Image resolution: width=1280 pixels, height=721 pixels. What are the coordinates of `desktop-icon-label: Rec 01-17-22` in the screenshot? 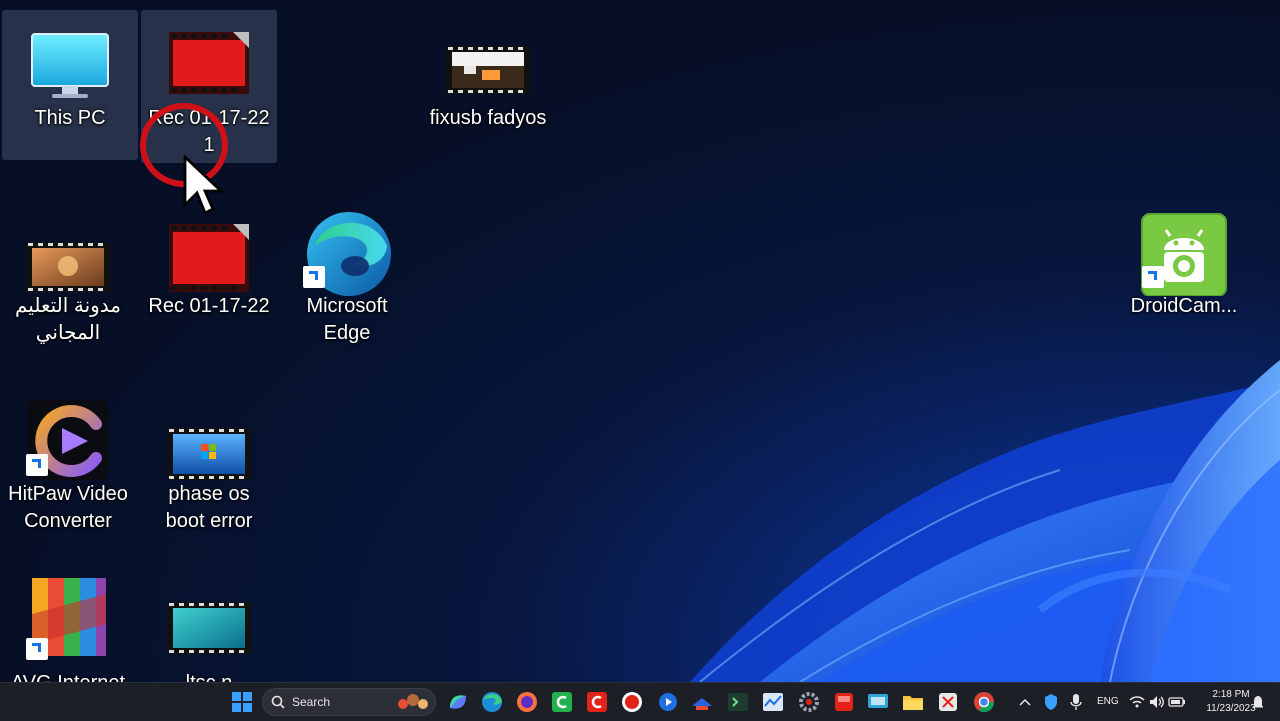 It's located at (209, 306).